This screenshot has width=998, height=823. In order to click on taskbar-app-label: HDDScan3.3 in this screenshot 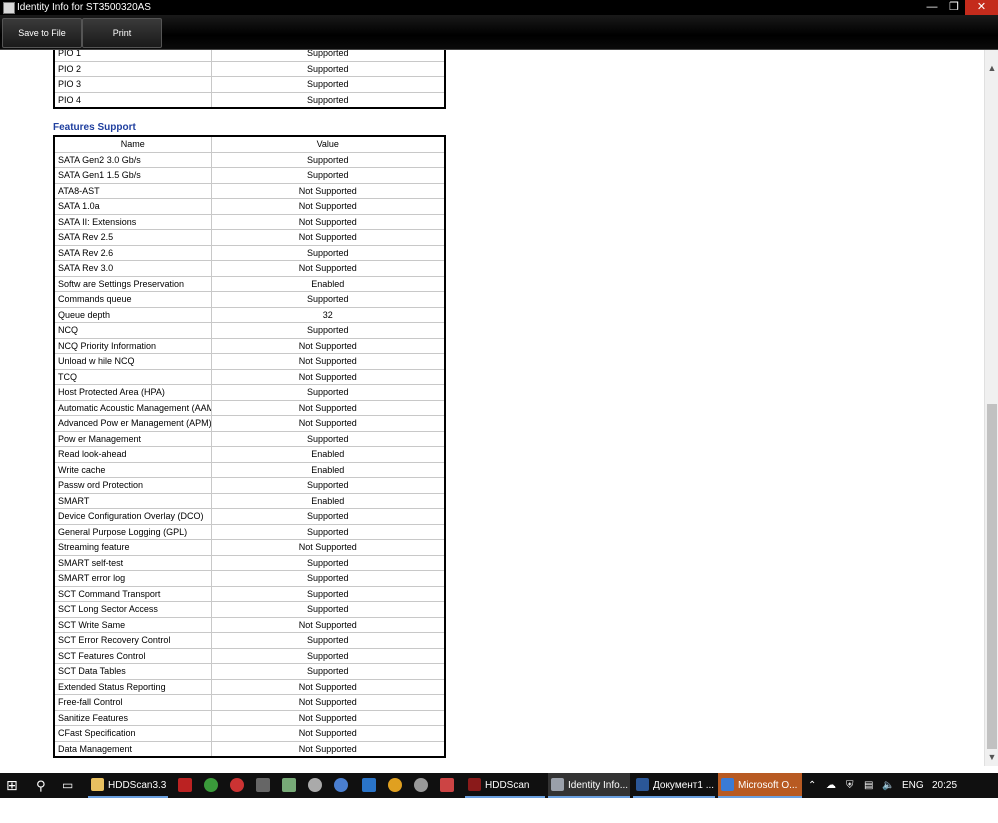, I will do `click(137, 785)`.